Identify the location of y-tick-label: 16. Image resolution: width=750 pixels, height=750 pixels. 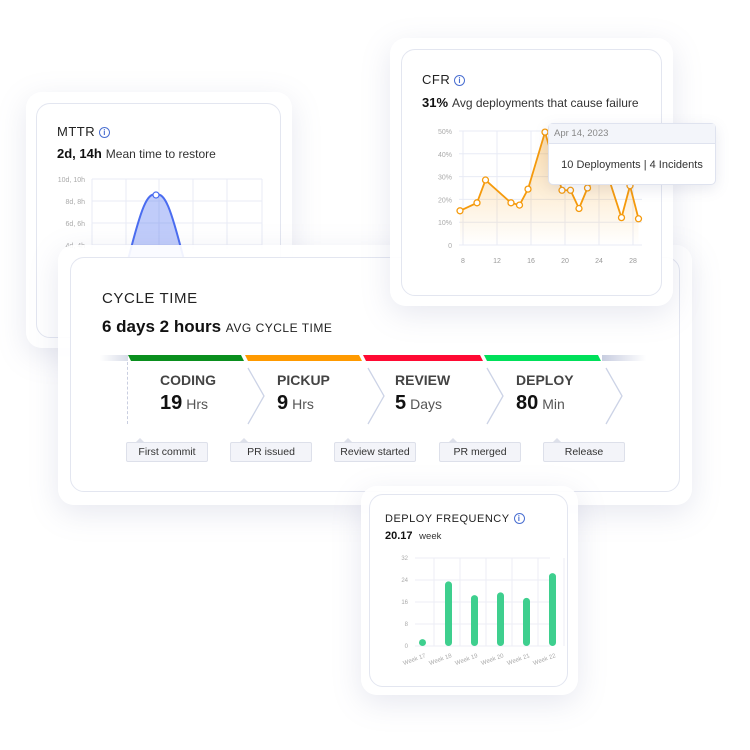
(404, 603).